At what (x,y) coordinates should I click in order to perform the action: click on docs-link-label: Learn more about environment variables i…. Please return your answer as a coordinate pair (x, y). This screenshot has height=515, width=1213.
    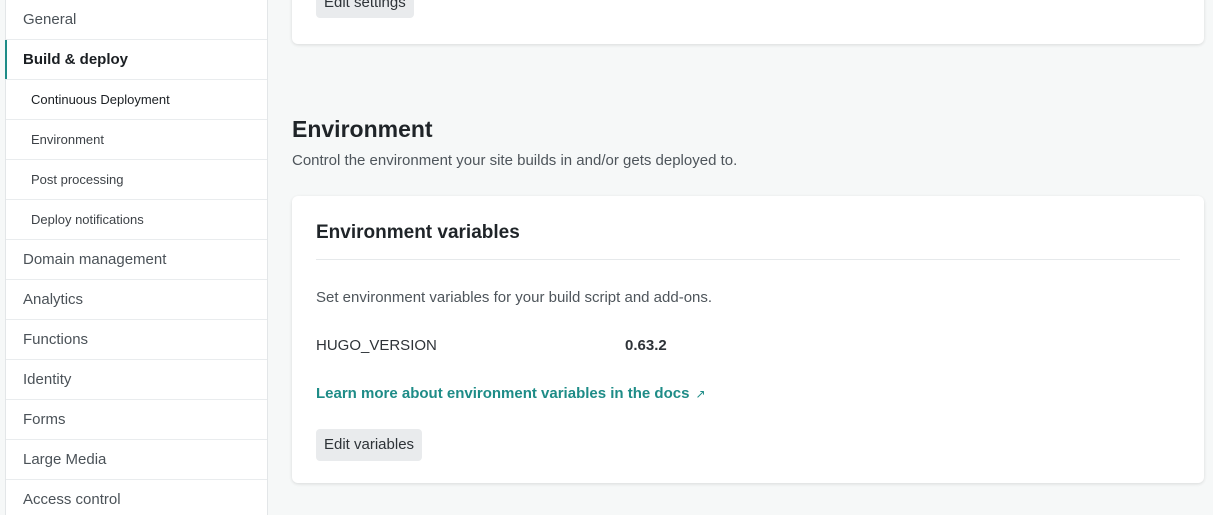
    Looking at the image, I should click on (503, 393).